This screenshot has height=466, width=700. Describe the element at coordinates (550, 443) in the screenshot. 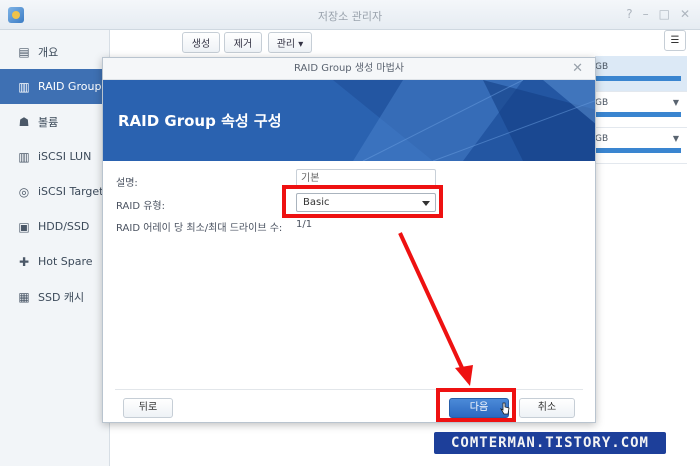

I see `watermark: COMTERMAN.TISTORY.COM` at that location.